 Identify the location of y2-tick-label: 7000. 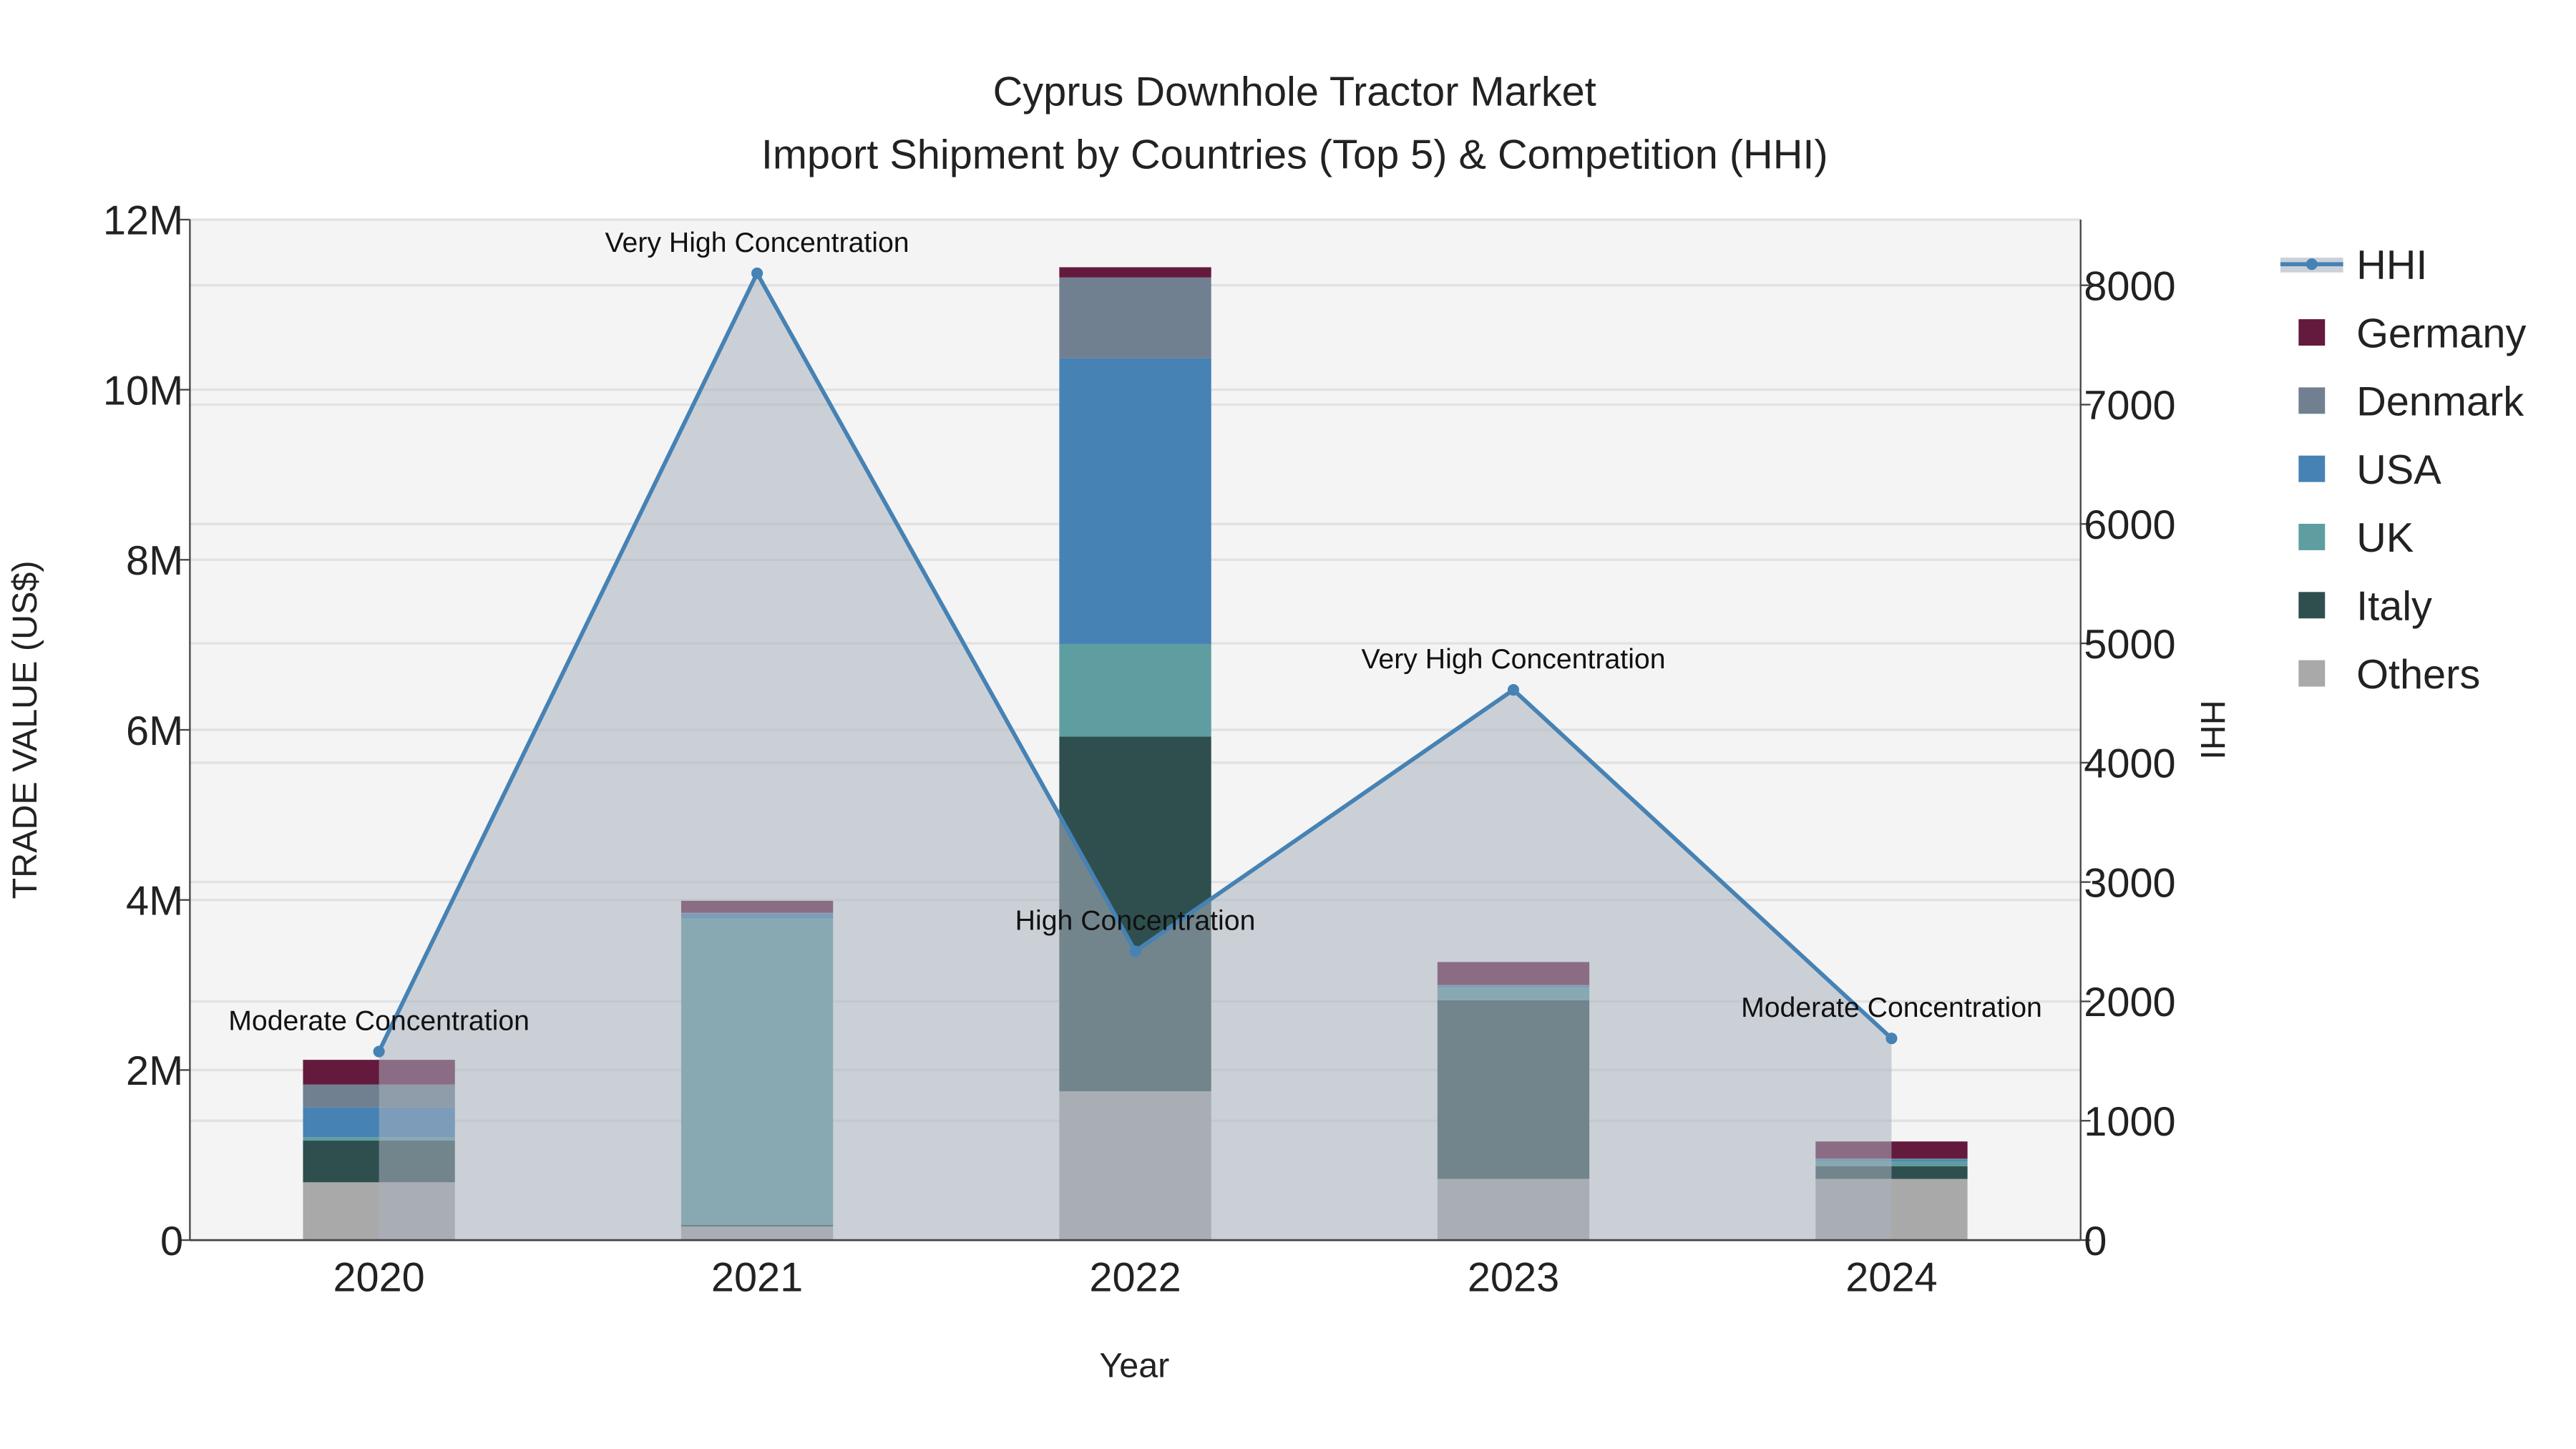
(2129, 406).